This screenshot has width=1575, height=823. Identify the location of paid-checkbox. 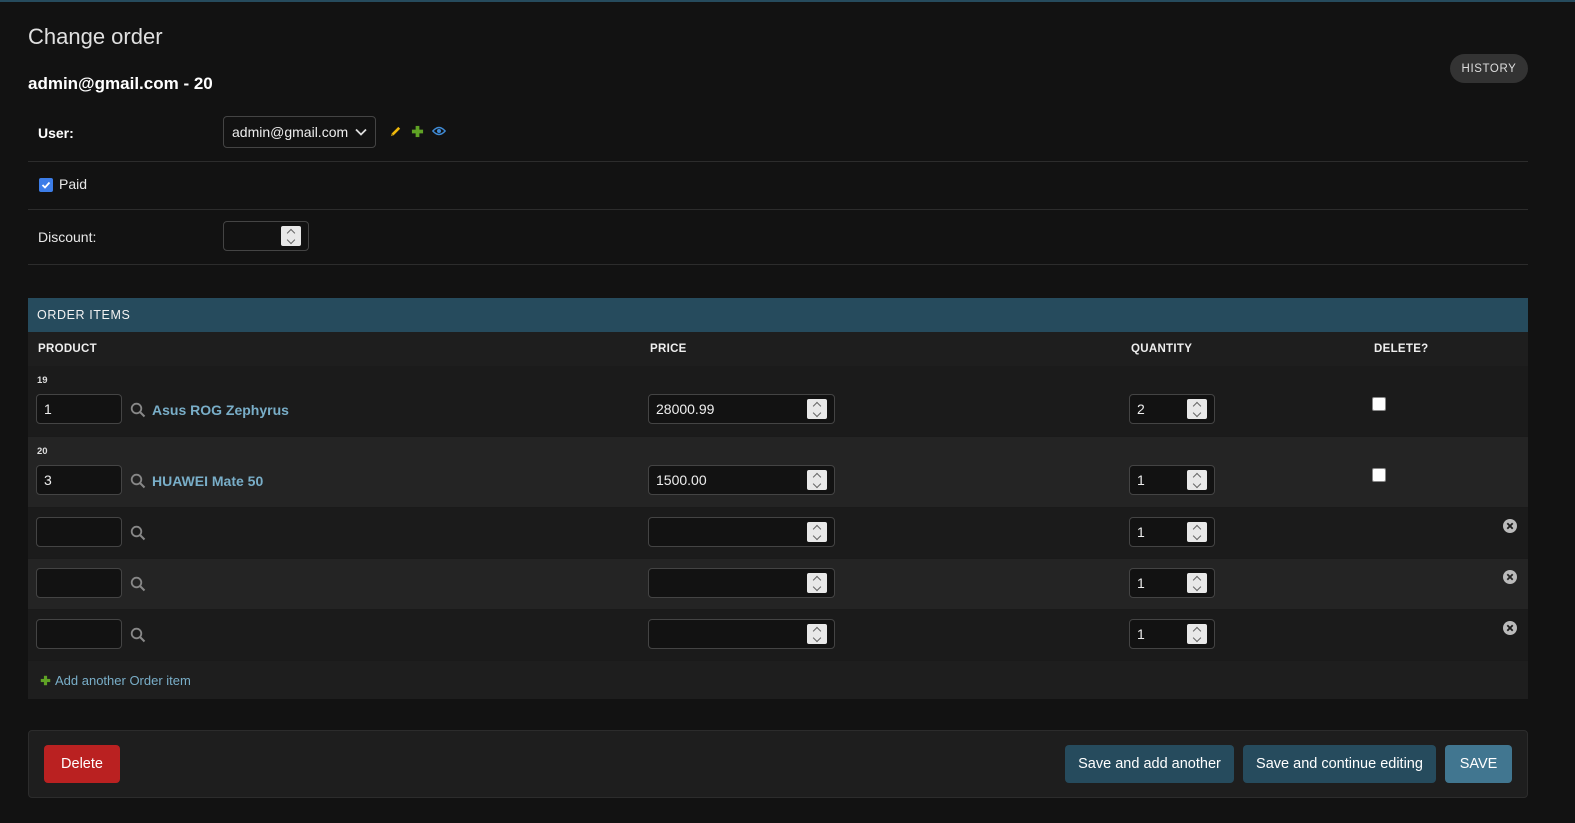
(46, 185).